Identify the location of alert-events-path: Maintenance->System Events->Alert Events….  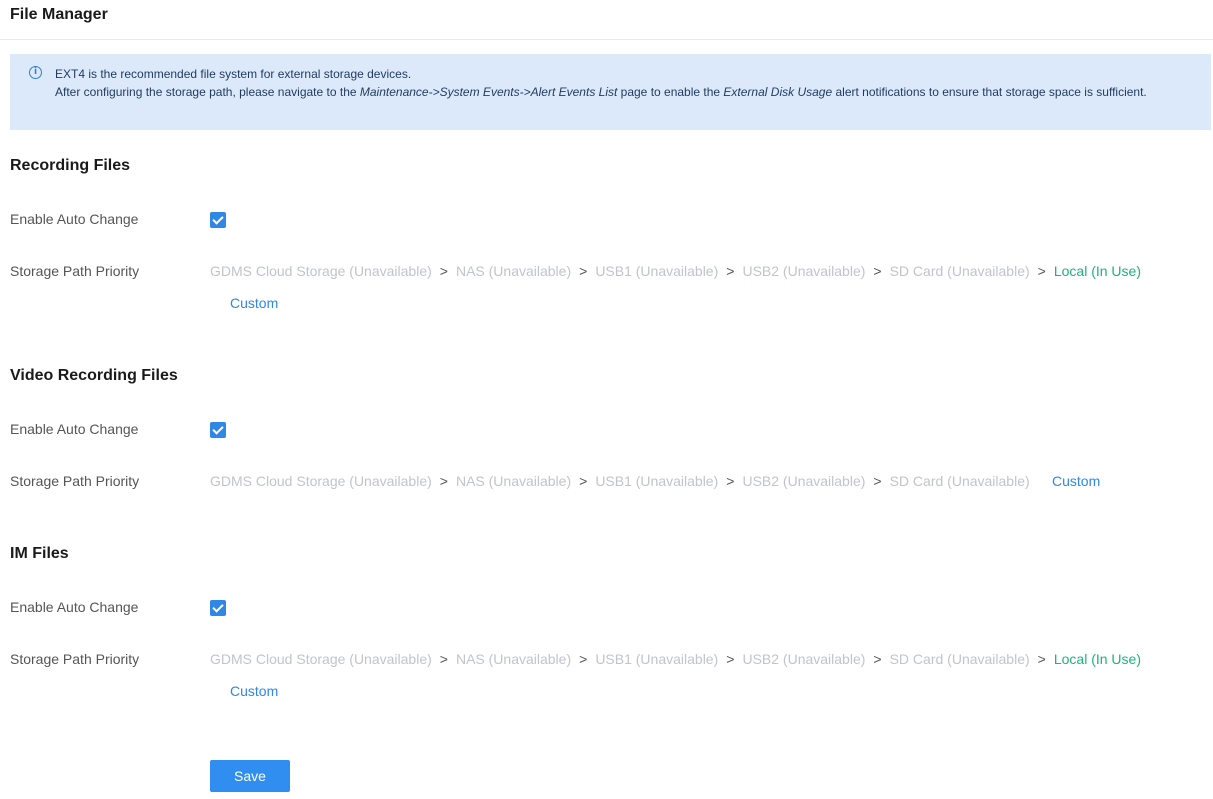
(488, 92).